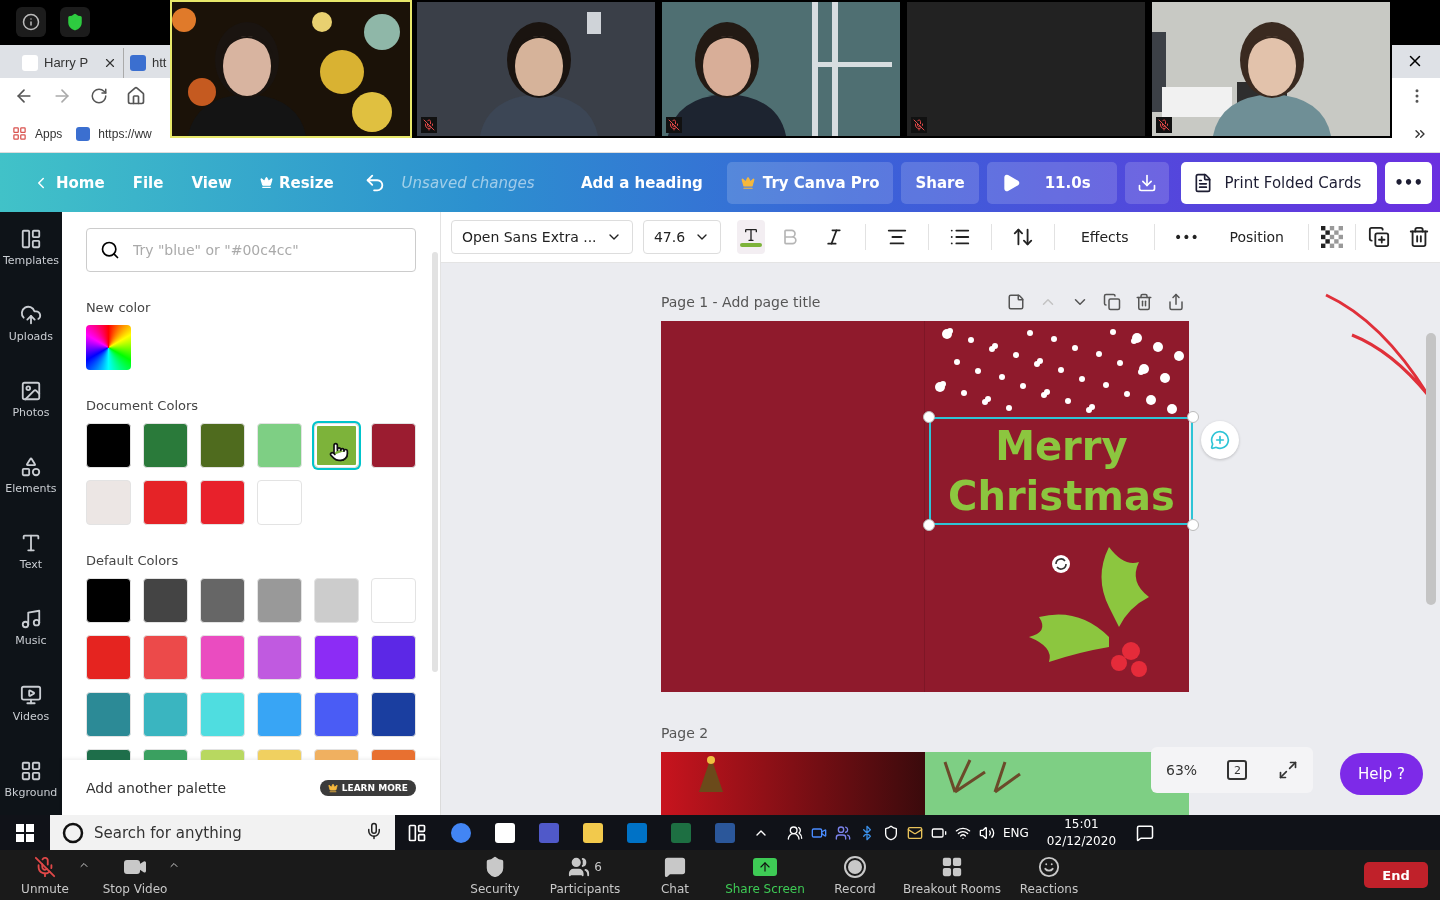 This screenshot has height=900, width=1440. What do you see at coordinates (45, 875) in the screenshot?
I see `meeting-control: Unmute` at bounding box center [45, 875].